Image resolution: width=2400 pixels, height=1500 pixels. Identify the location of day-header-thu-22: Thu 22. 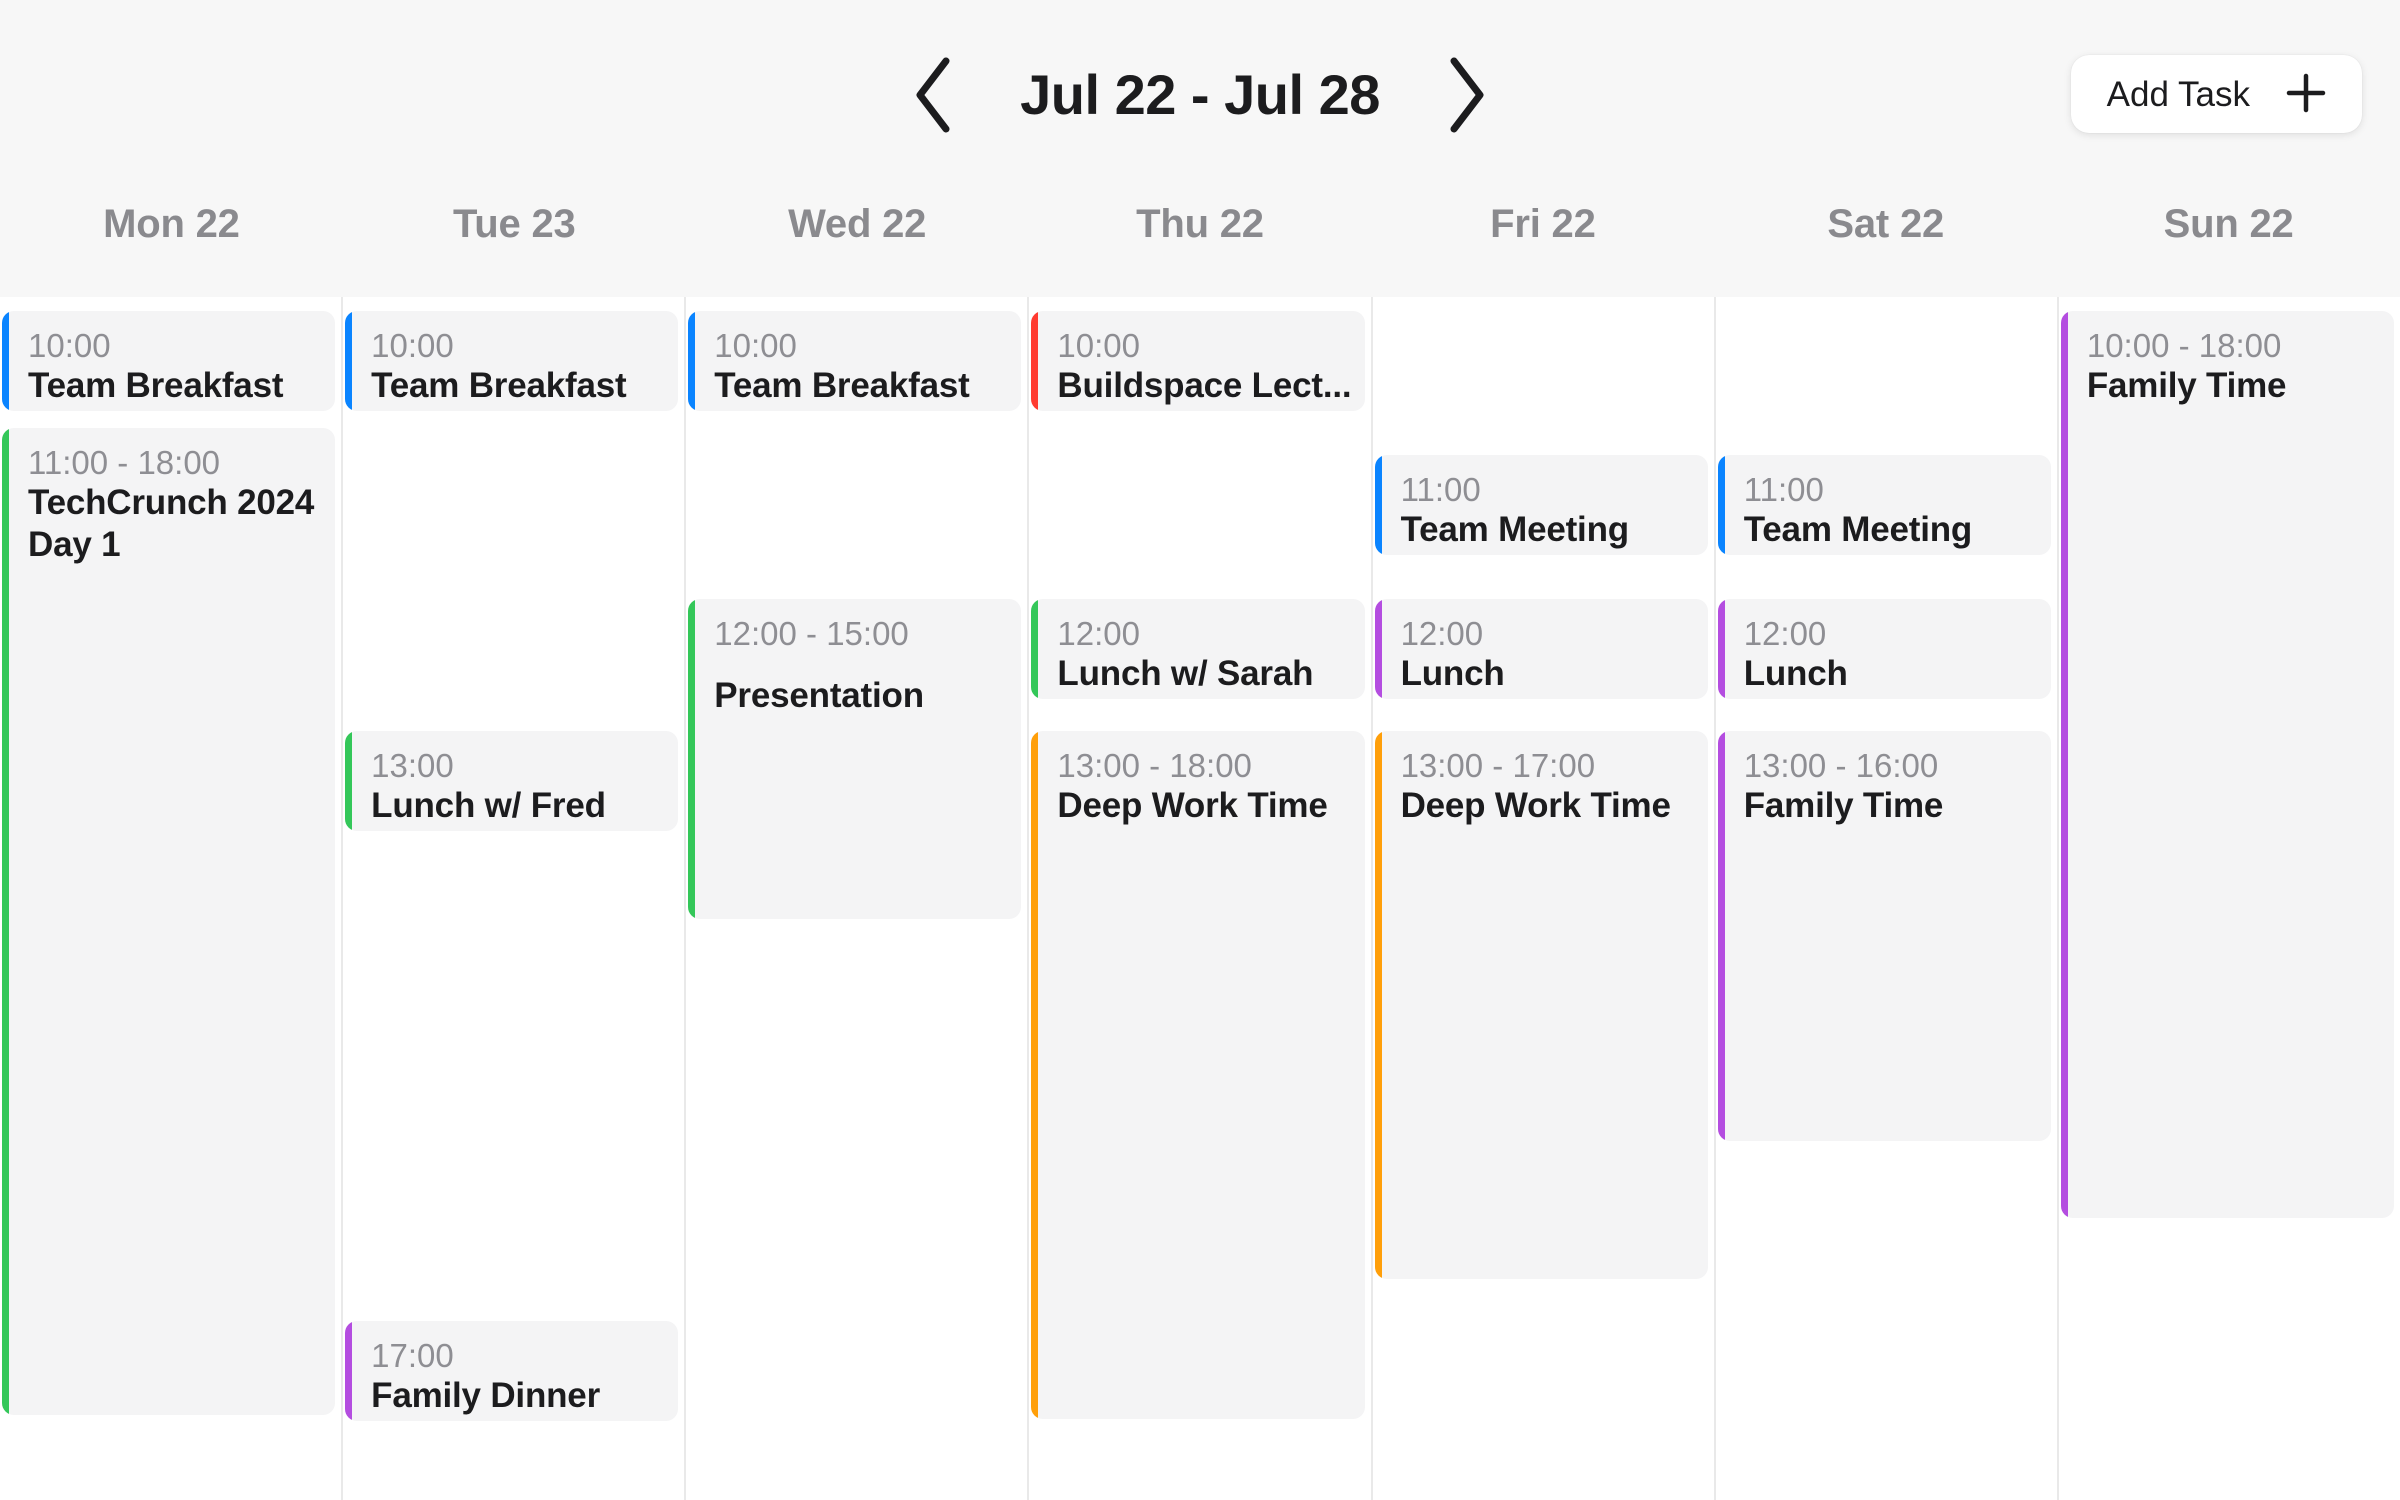
(1200, 243).